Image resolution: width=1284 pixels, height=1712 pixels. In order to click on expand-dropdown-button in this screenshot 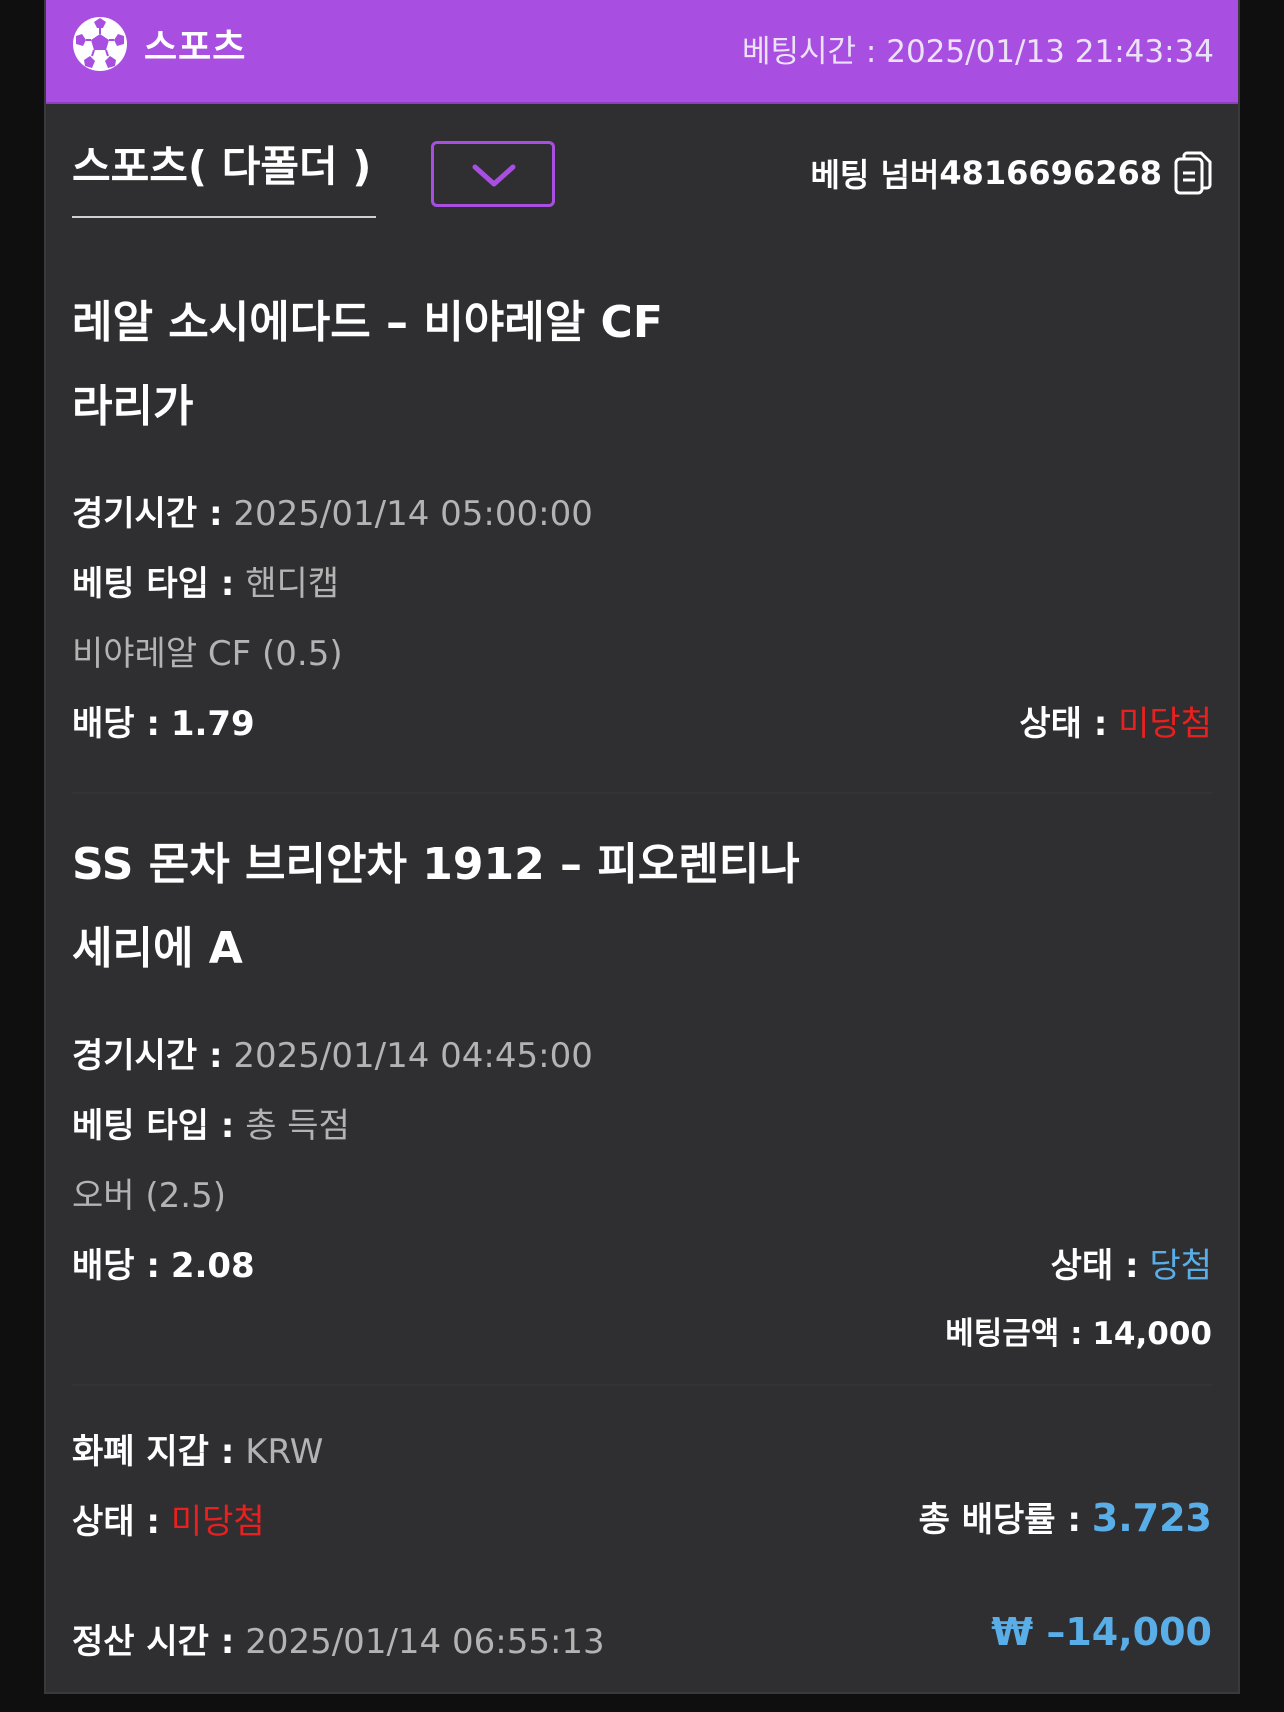, I will do `click(493, 174)`.